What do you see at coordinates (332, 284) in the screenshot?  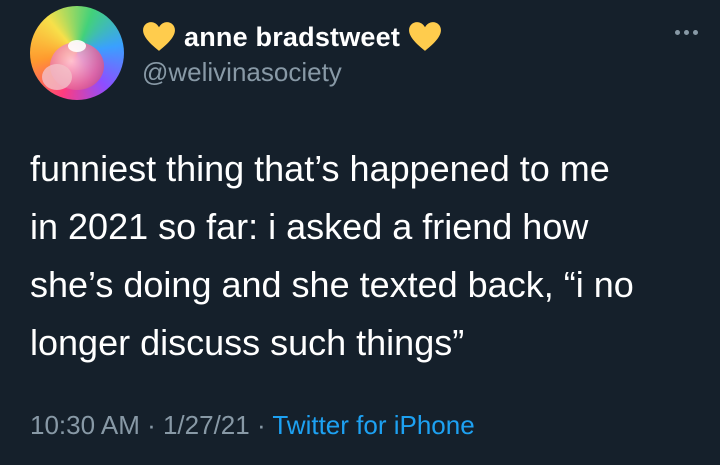 I see `tweet-text-line: she’s doing and she texted back, “i no` at bounding box center [332, 284].